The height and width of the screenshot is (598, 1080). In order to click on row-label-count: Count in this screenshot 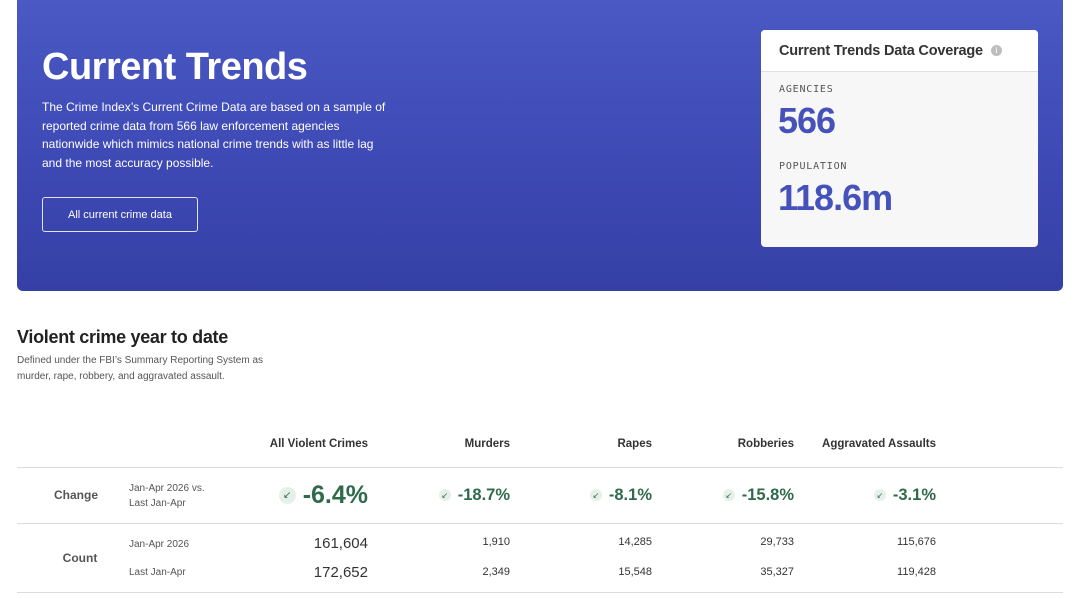, I will do `click(80, 558)`.